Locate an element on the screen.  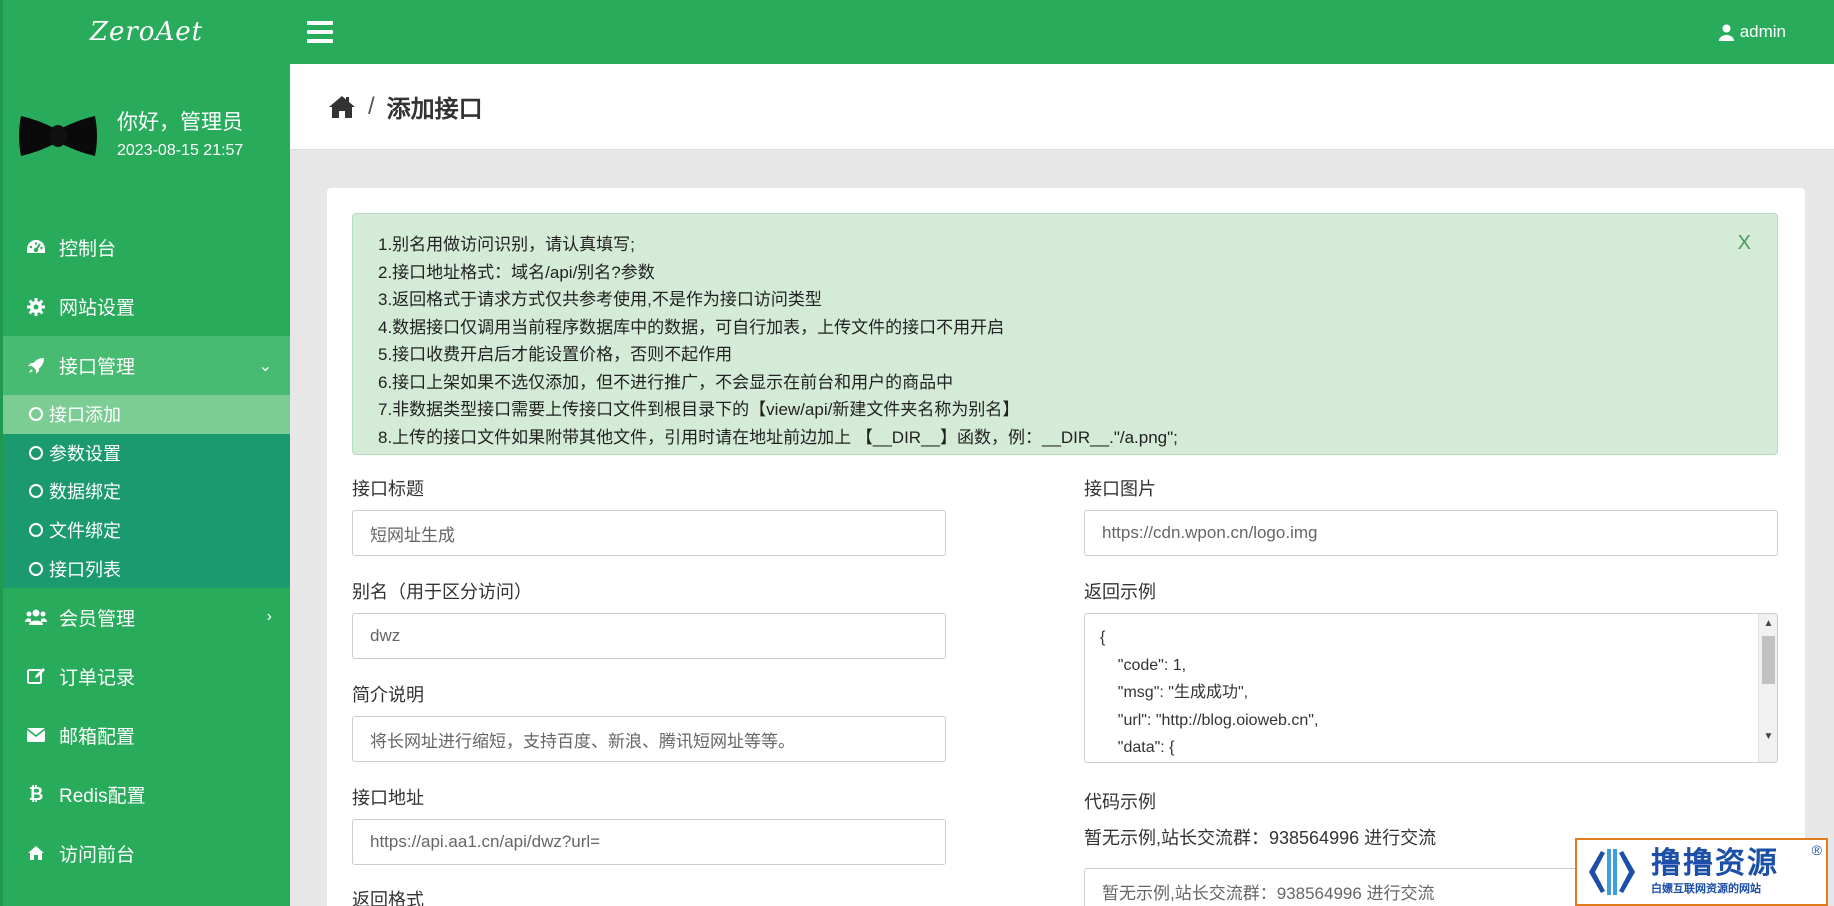
sidebar-item-label: 订单记录 is located at coordinates (97, 678).